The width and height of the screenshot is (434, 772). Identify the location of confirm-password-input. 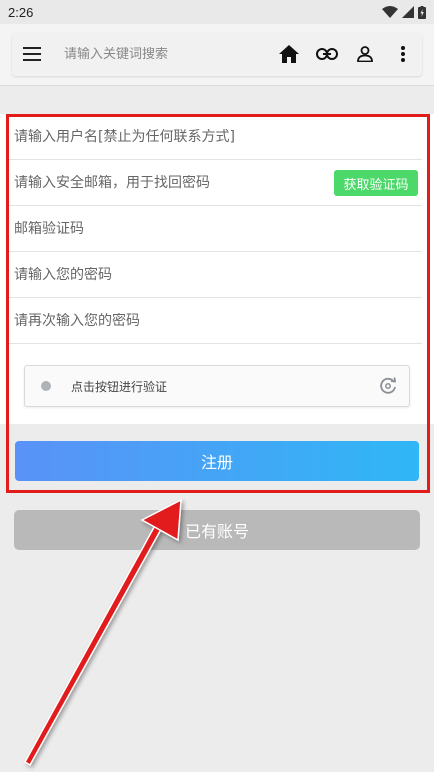
(215, 320).